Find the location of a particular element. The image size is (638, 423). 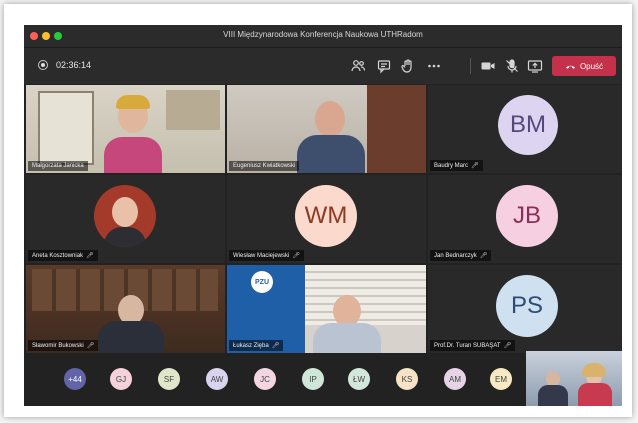

participant-tile: BM Baudry Marc 🎤︎ is located at coordinates (525, 129).